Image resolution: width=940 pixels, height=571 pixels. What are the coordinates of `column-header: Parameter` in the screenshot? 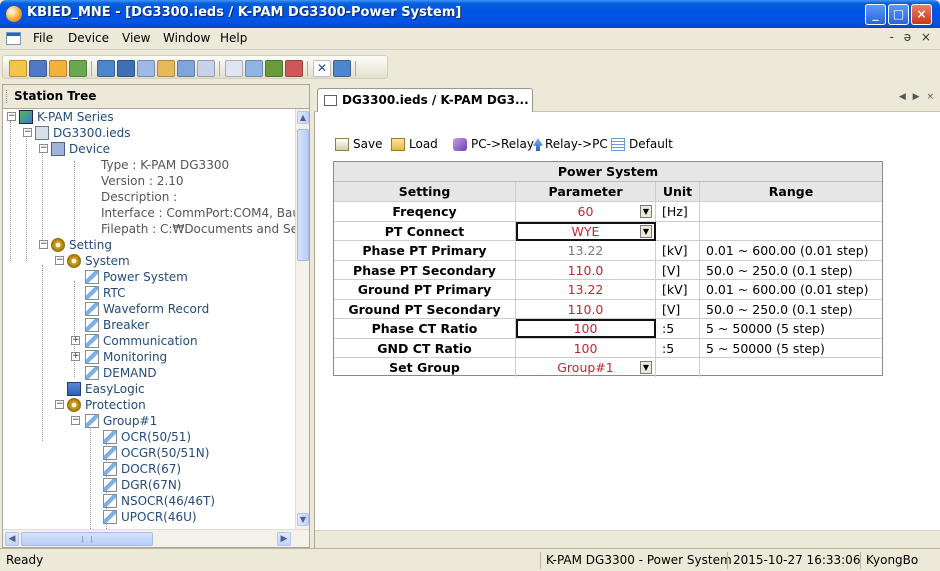 It's located at (586, 191).